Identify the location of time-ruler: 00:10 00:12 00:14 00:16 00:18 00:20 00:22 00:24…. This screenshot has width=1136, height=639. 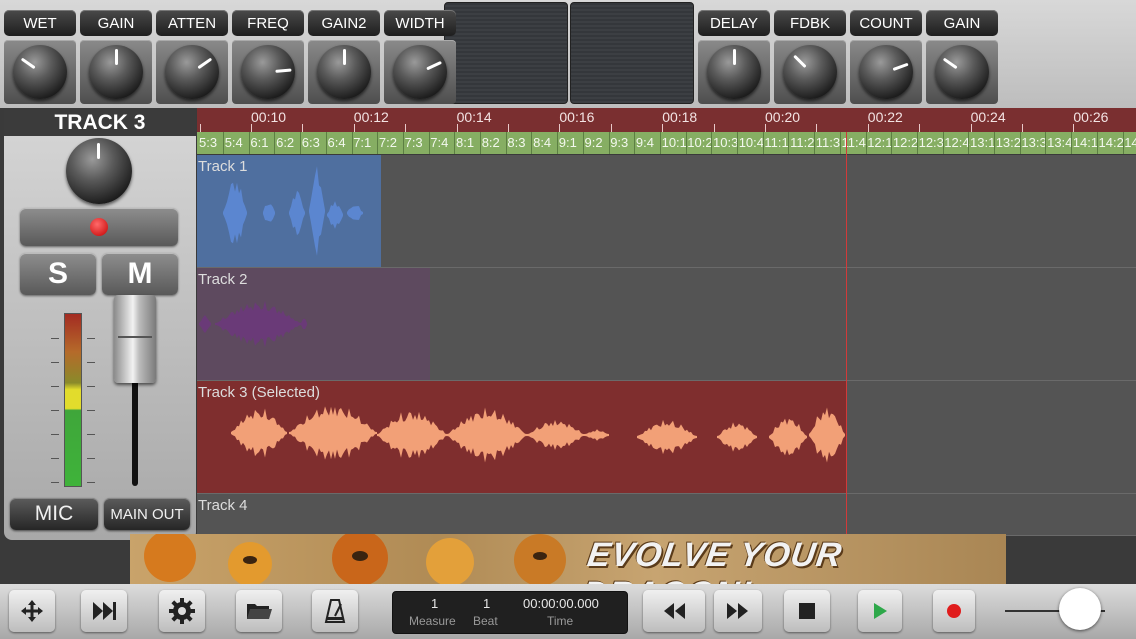
(666, 120).